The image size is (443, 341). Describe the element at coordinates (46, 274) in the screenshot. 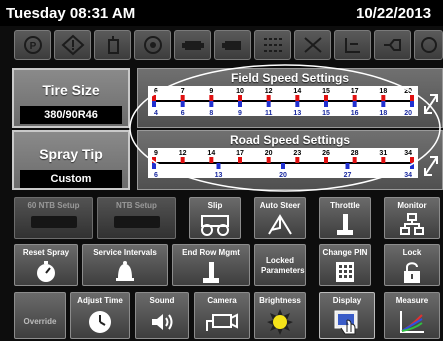

I see `stopwatch-icon` at that location.